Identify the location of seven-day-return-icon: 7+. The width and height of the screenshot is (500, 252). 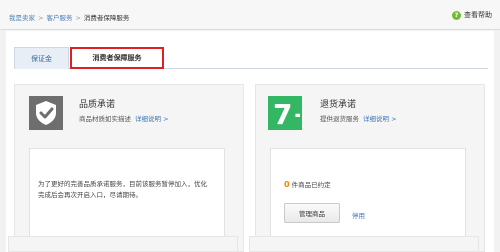
(285, 113).